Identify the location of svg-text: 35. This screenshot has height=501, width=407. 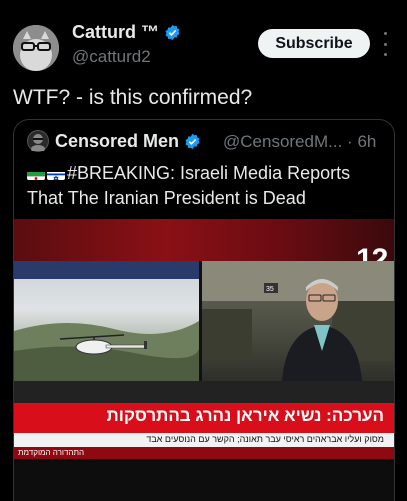
(270, 289).